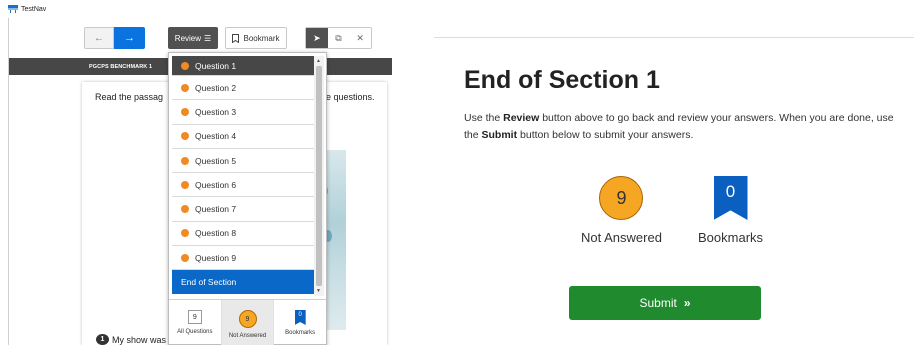 This screenshot has height=345, width=914. I want to click on numbered-paragraph: 1 My show was, so click(131, 339).